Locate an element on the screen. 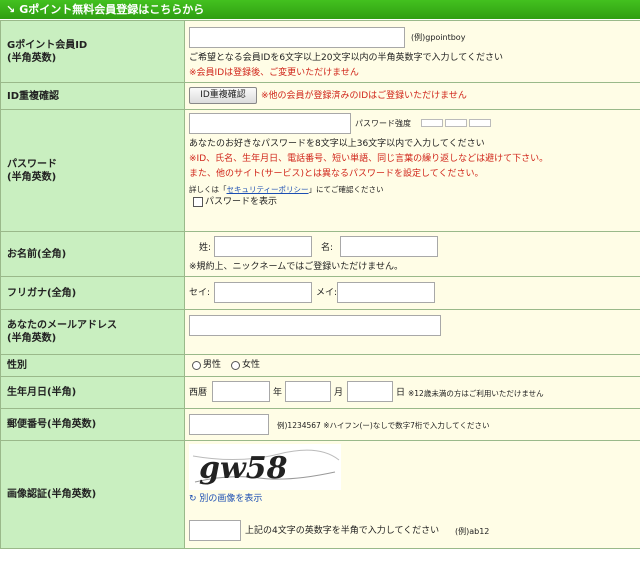  captcha-note: 上記の4文字の英数字を半角で入力してください is located at coordinates (342, 531).